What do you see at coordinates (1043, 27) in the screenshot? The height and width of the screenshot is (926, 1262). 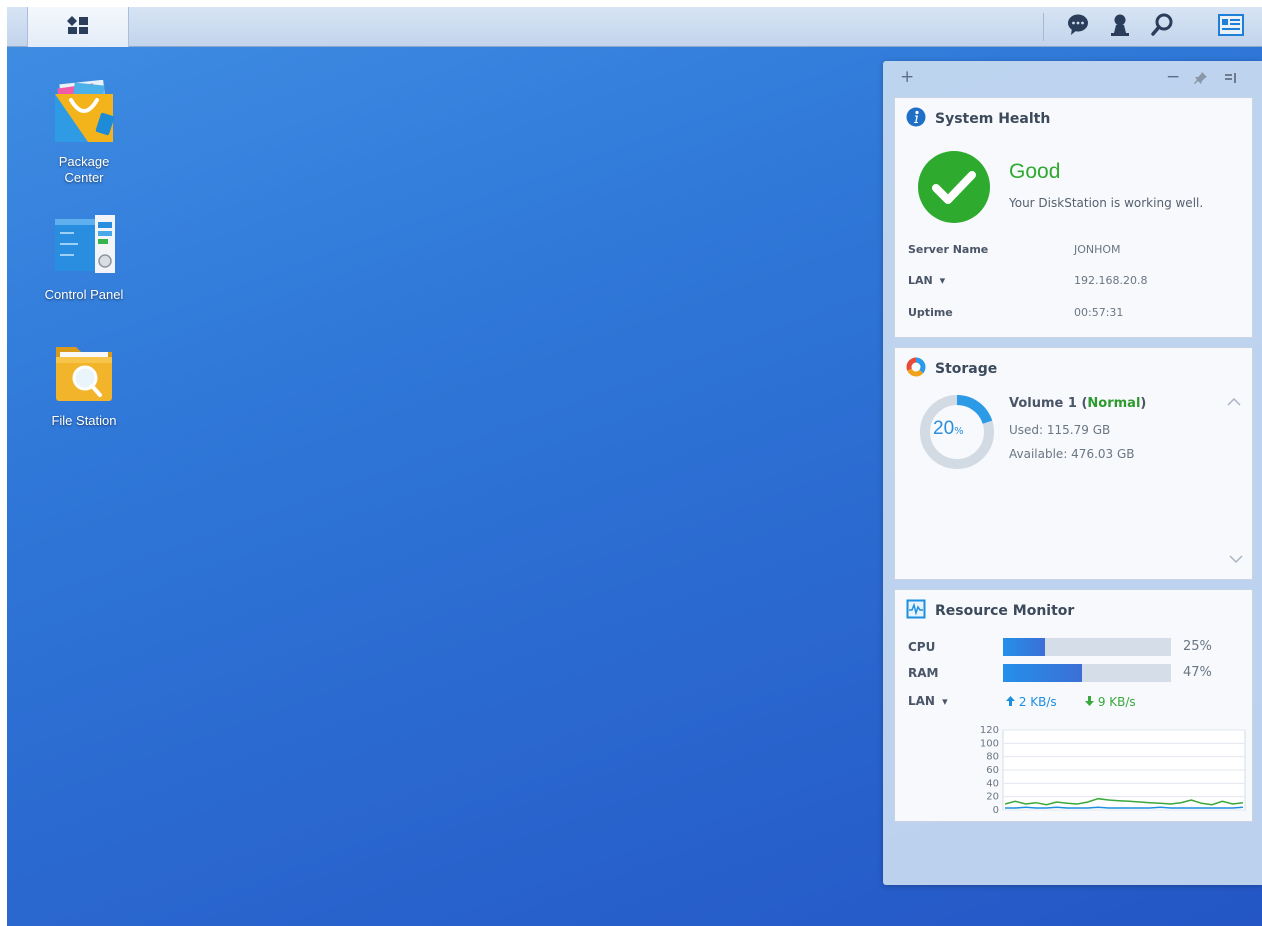 I see `taskbar-separator` at bounding box center [1043, 27].